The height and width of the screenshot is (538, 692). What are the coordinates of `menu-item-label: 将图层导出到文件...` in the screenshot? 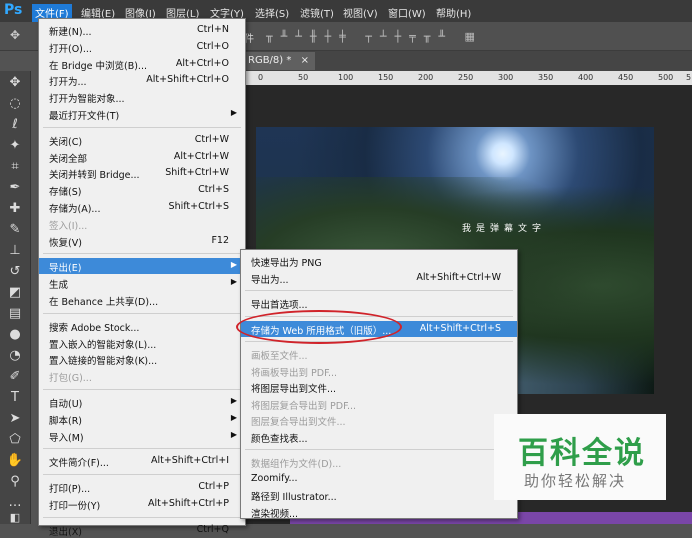 It's located at (294, 389).